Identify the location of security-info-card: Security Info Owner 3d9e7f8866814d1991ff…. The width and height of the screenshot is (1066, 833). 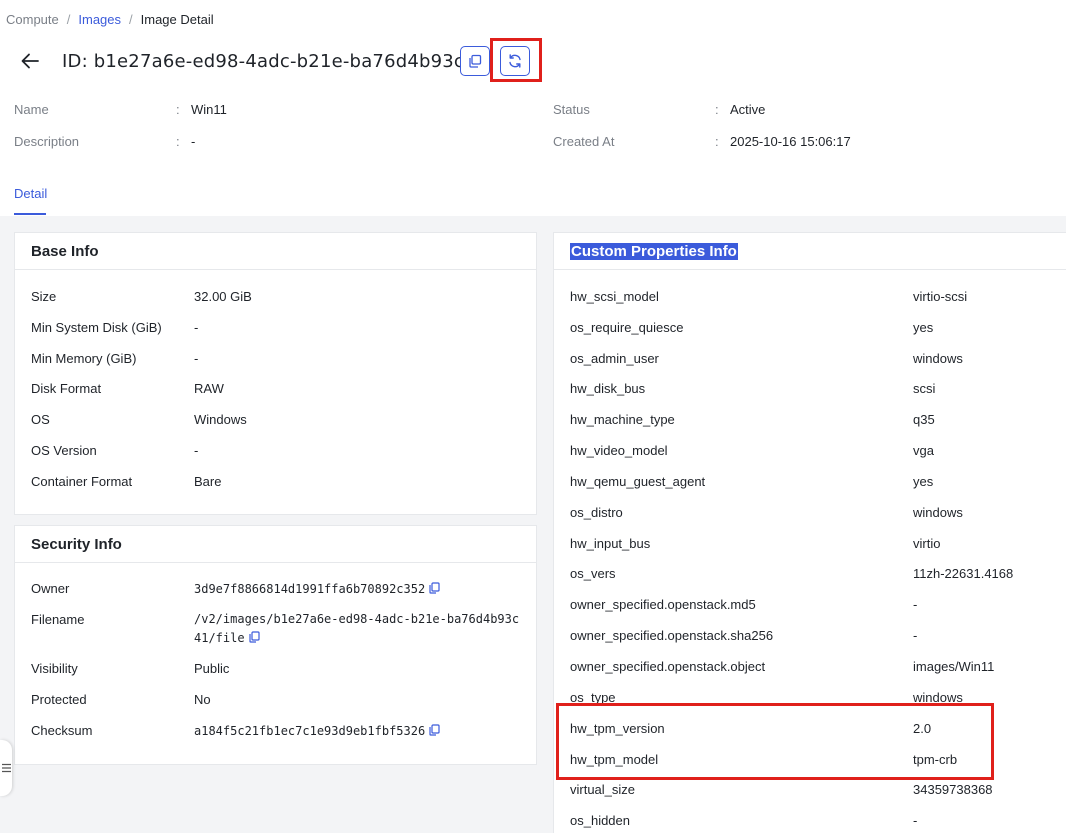
(275, 645).